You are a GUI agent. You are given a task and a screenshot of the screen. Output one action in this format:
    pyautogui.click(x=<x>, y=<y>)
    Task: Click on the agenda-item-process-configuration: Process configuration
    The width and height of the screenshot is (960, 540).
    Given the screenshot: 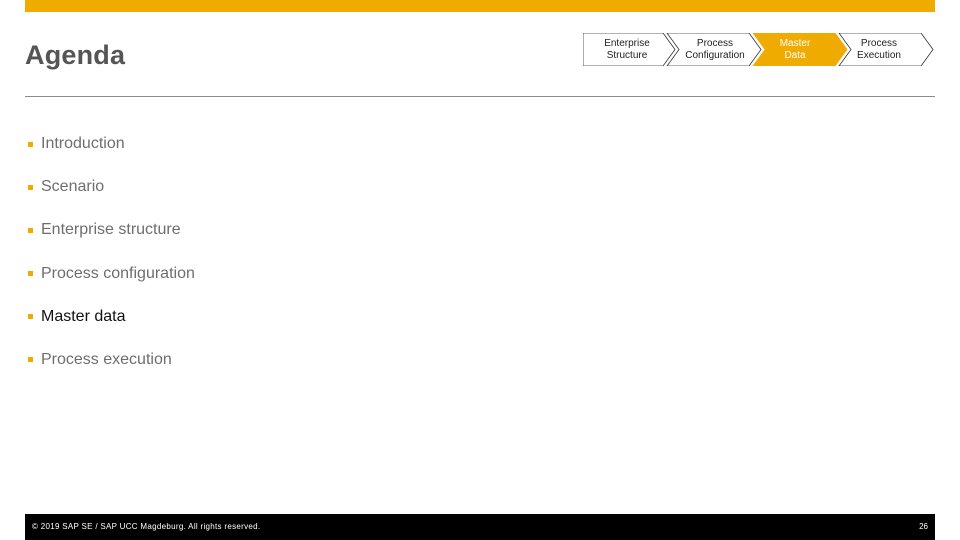 What is the action you would take?
    pyautogui.click(x=111, y=274)
    